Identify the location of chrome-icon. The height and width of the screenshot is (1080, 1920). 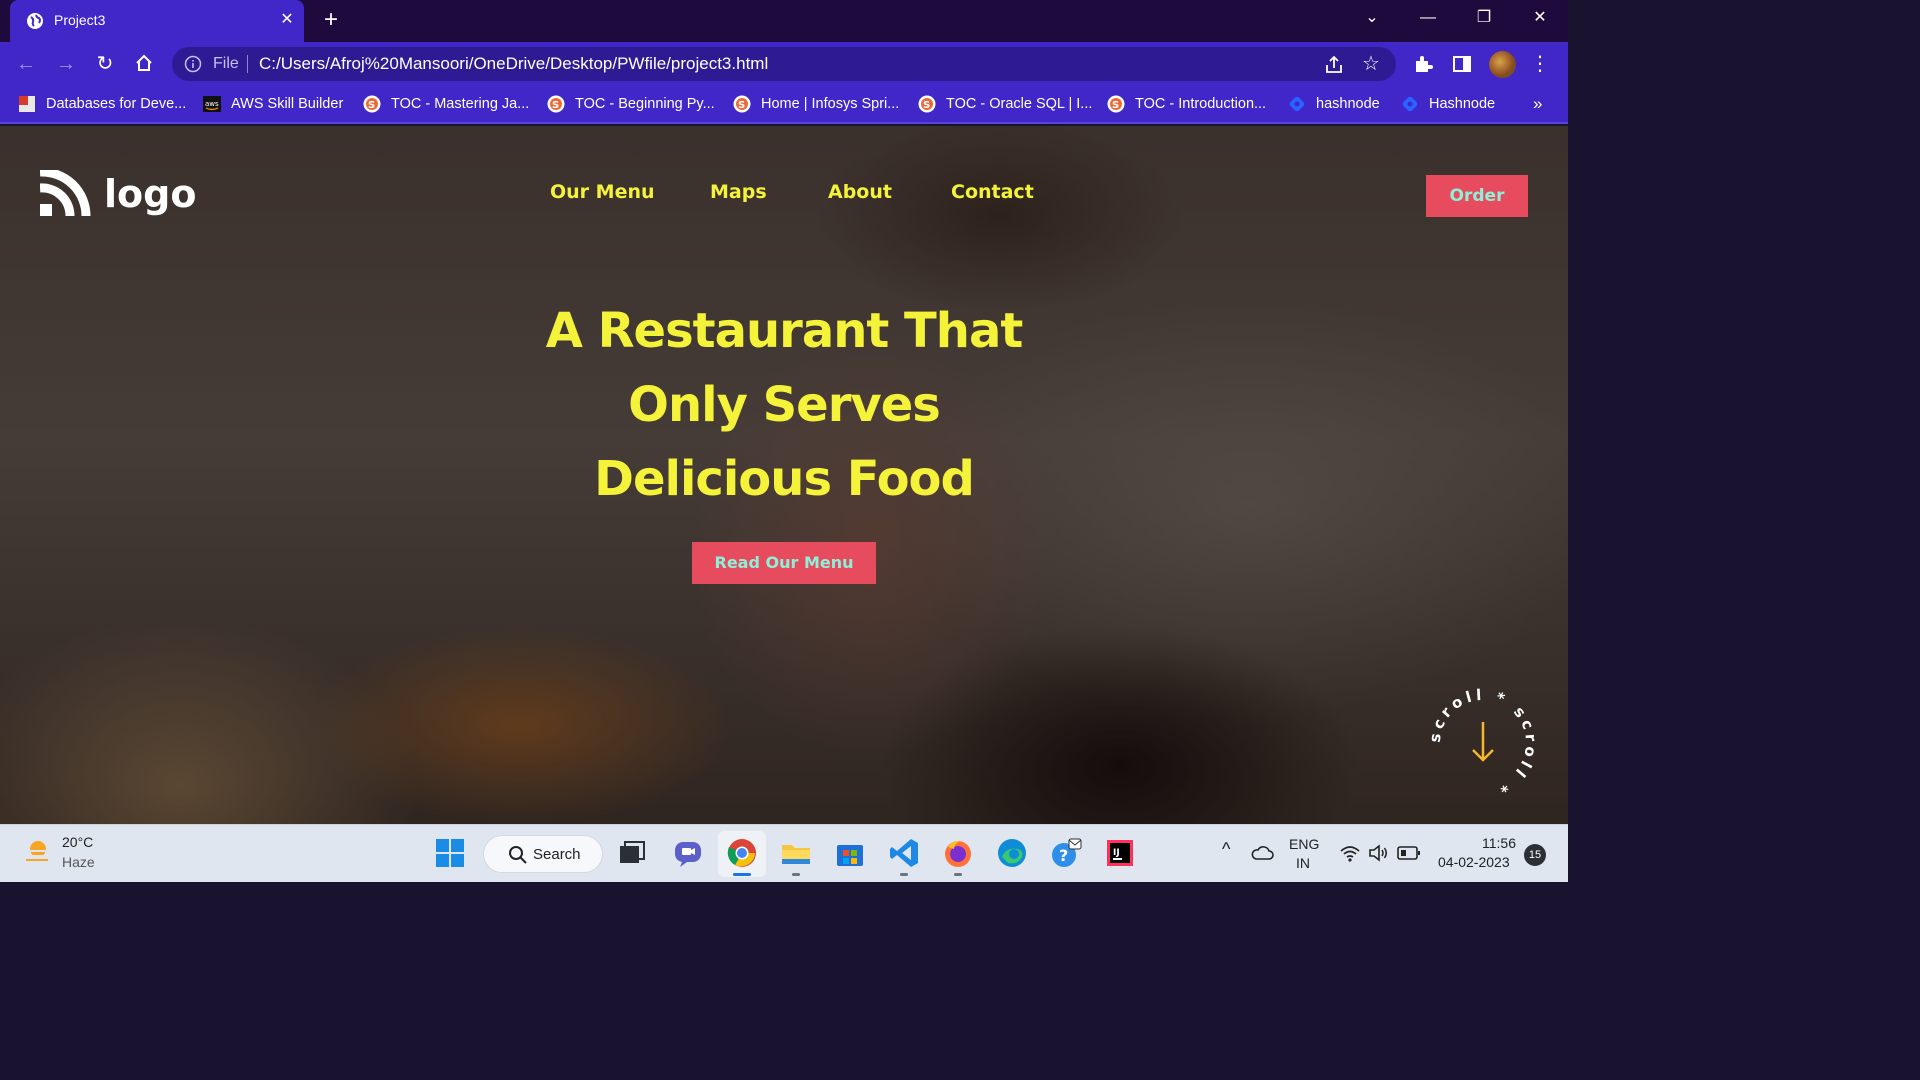
(742, 853).